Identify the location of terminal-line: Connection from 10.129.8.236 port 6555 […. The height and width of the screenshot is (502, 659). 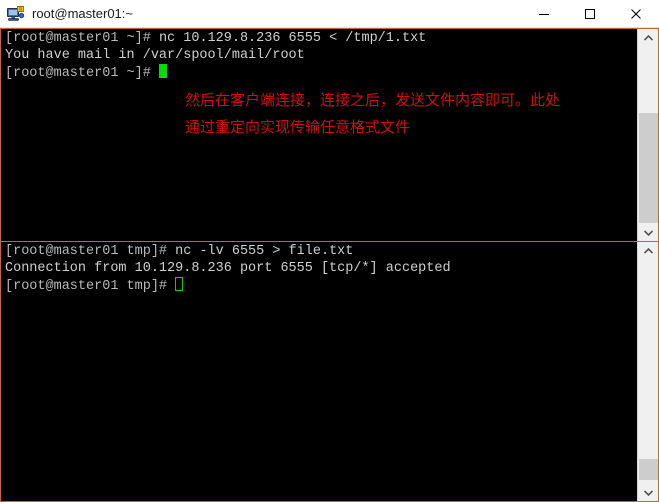
(321, 268).